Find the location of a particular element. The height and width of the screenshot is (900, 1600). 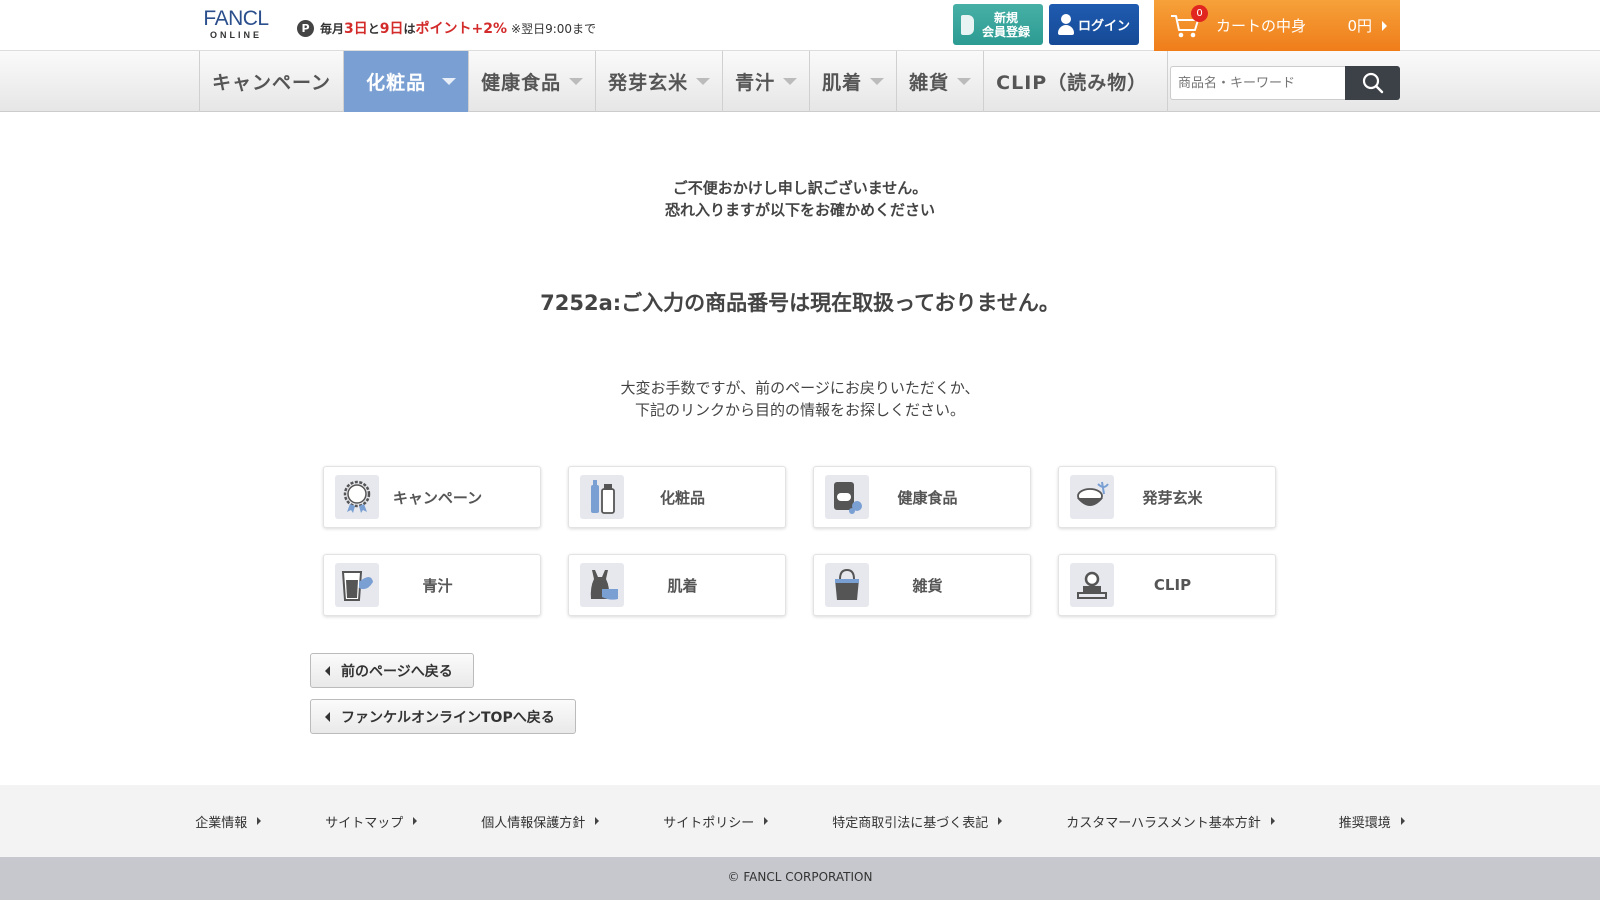

footer-link-commerce-law: 特定商取引法に基づく表記 is located at coordinates (917, 821).